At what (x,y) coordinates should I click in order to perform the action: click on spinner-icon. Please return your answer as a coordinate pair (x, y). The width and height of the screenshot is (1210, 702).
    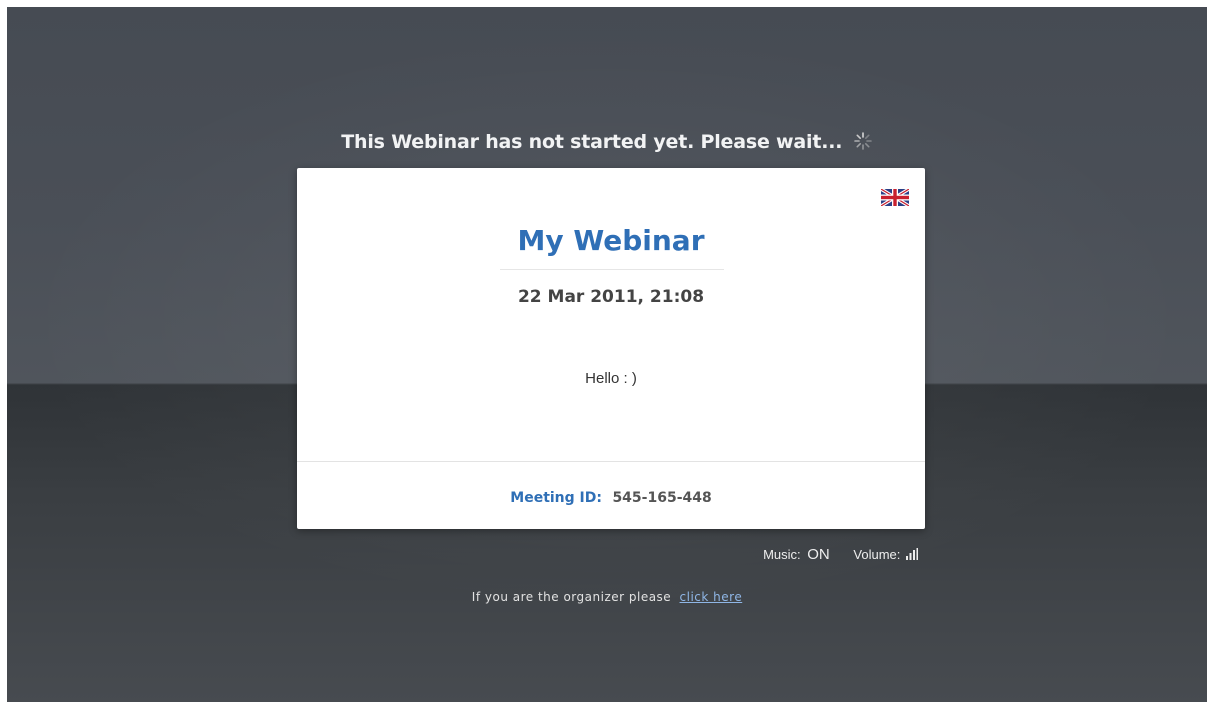
    Looking at the image, I should click on (863, 143).